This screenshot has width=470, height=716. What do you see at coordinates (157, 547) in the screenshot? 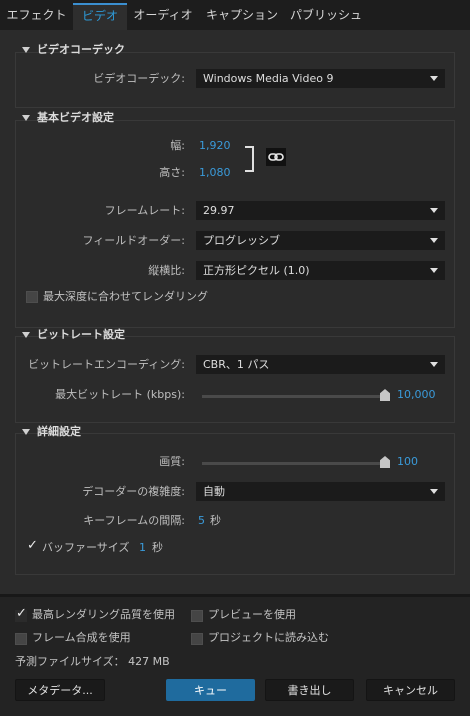
I see `buffer-size-unit: 秒` at bounding box center [157, 547].